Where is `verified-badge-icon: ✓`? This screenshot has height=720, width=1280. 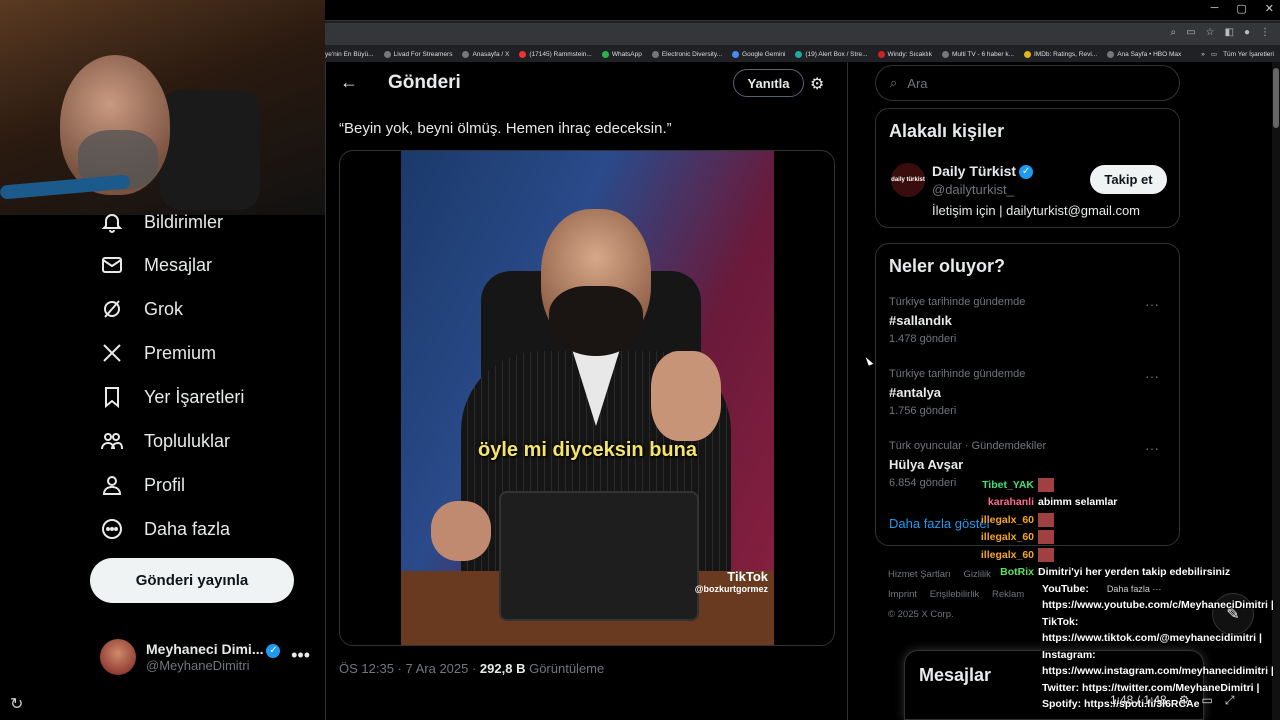
verified-badge-icon: ✓ is located at coordinates (273, 650).